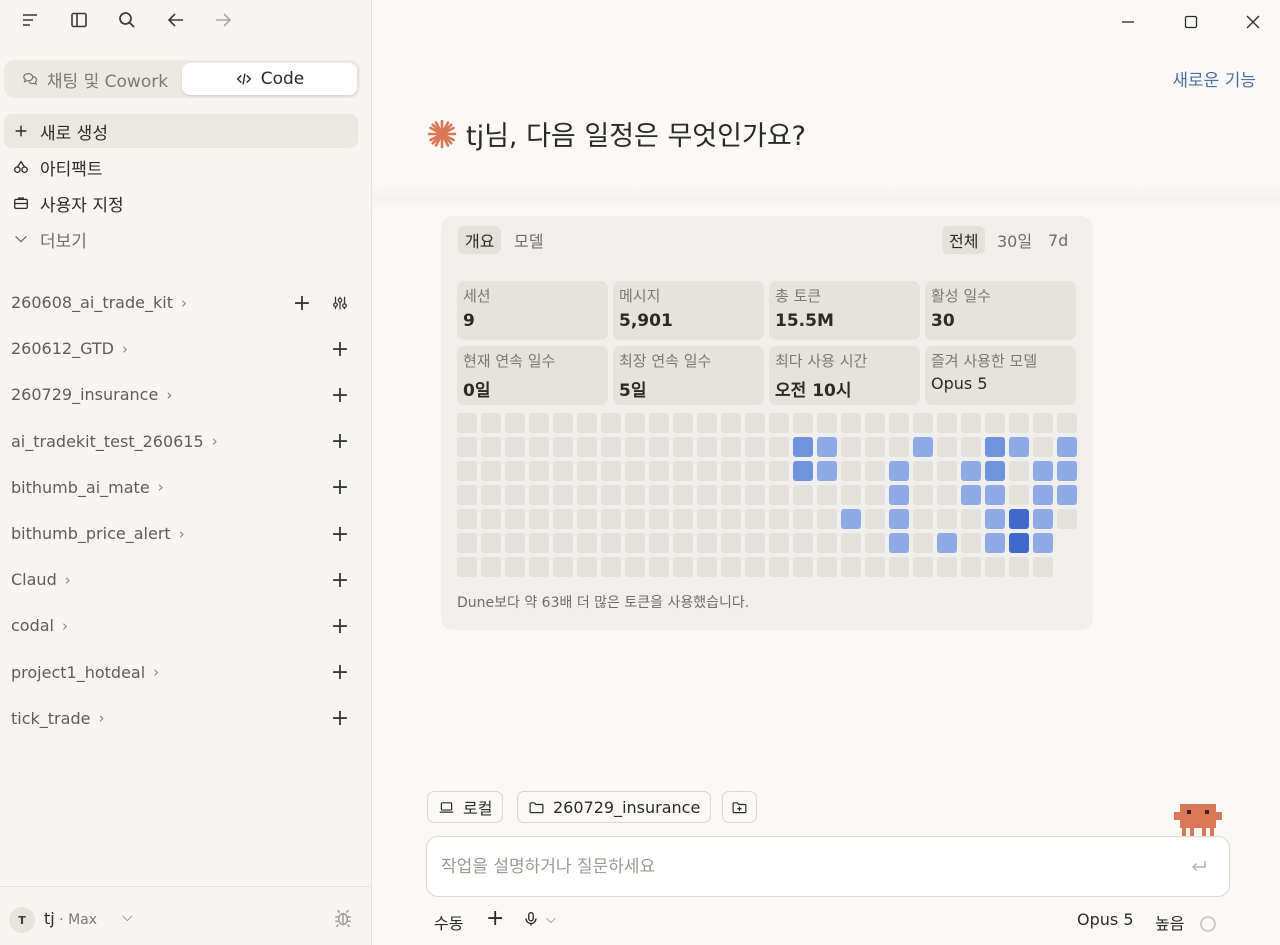 Image resolution: width=1280 pixels, height=945 pixels. What do you see at coordinates (186, 719) in the screenshot?
I see `project-item: tick_trade › +` at bounding box center [186, 719].